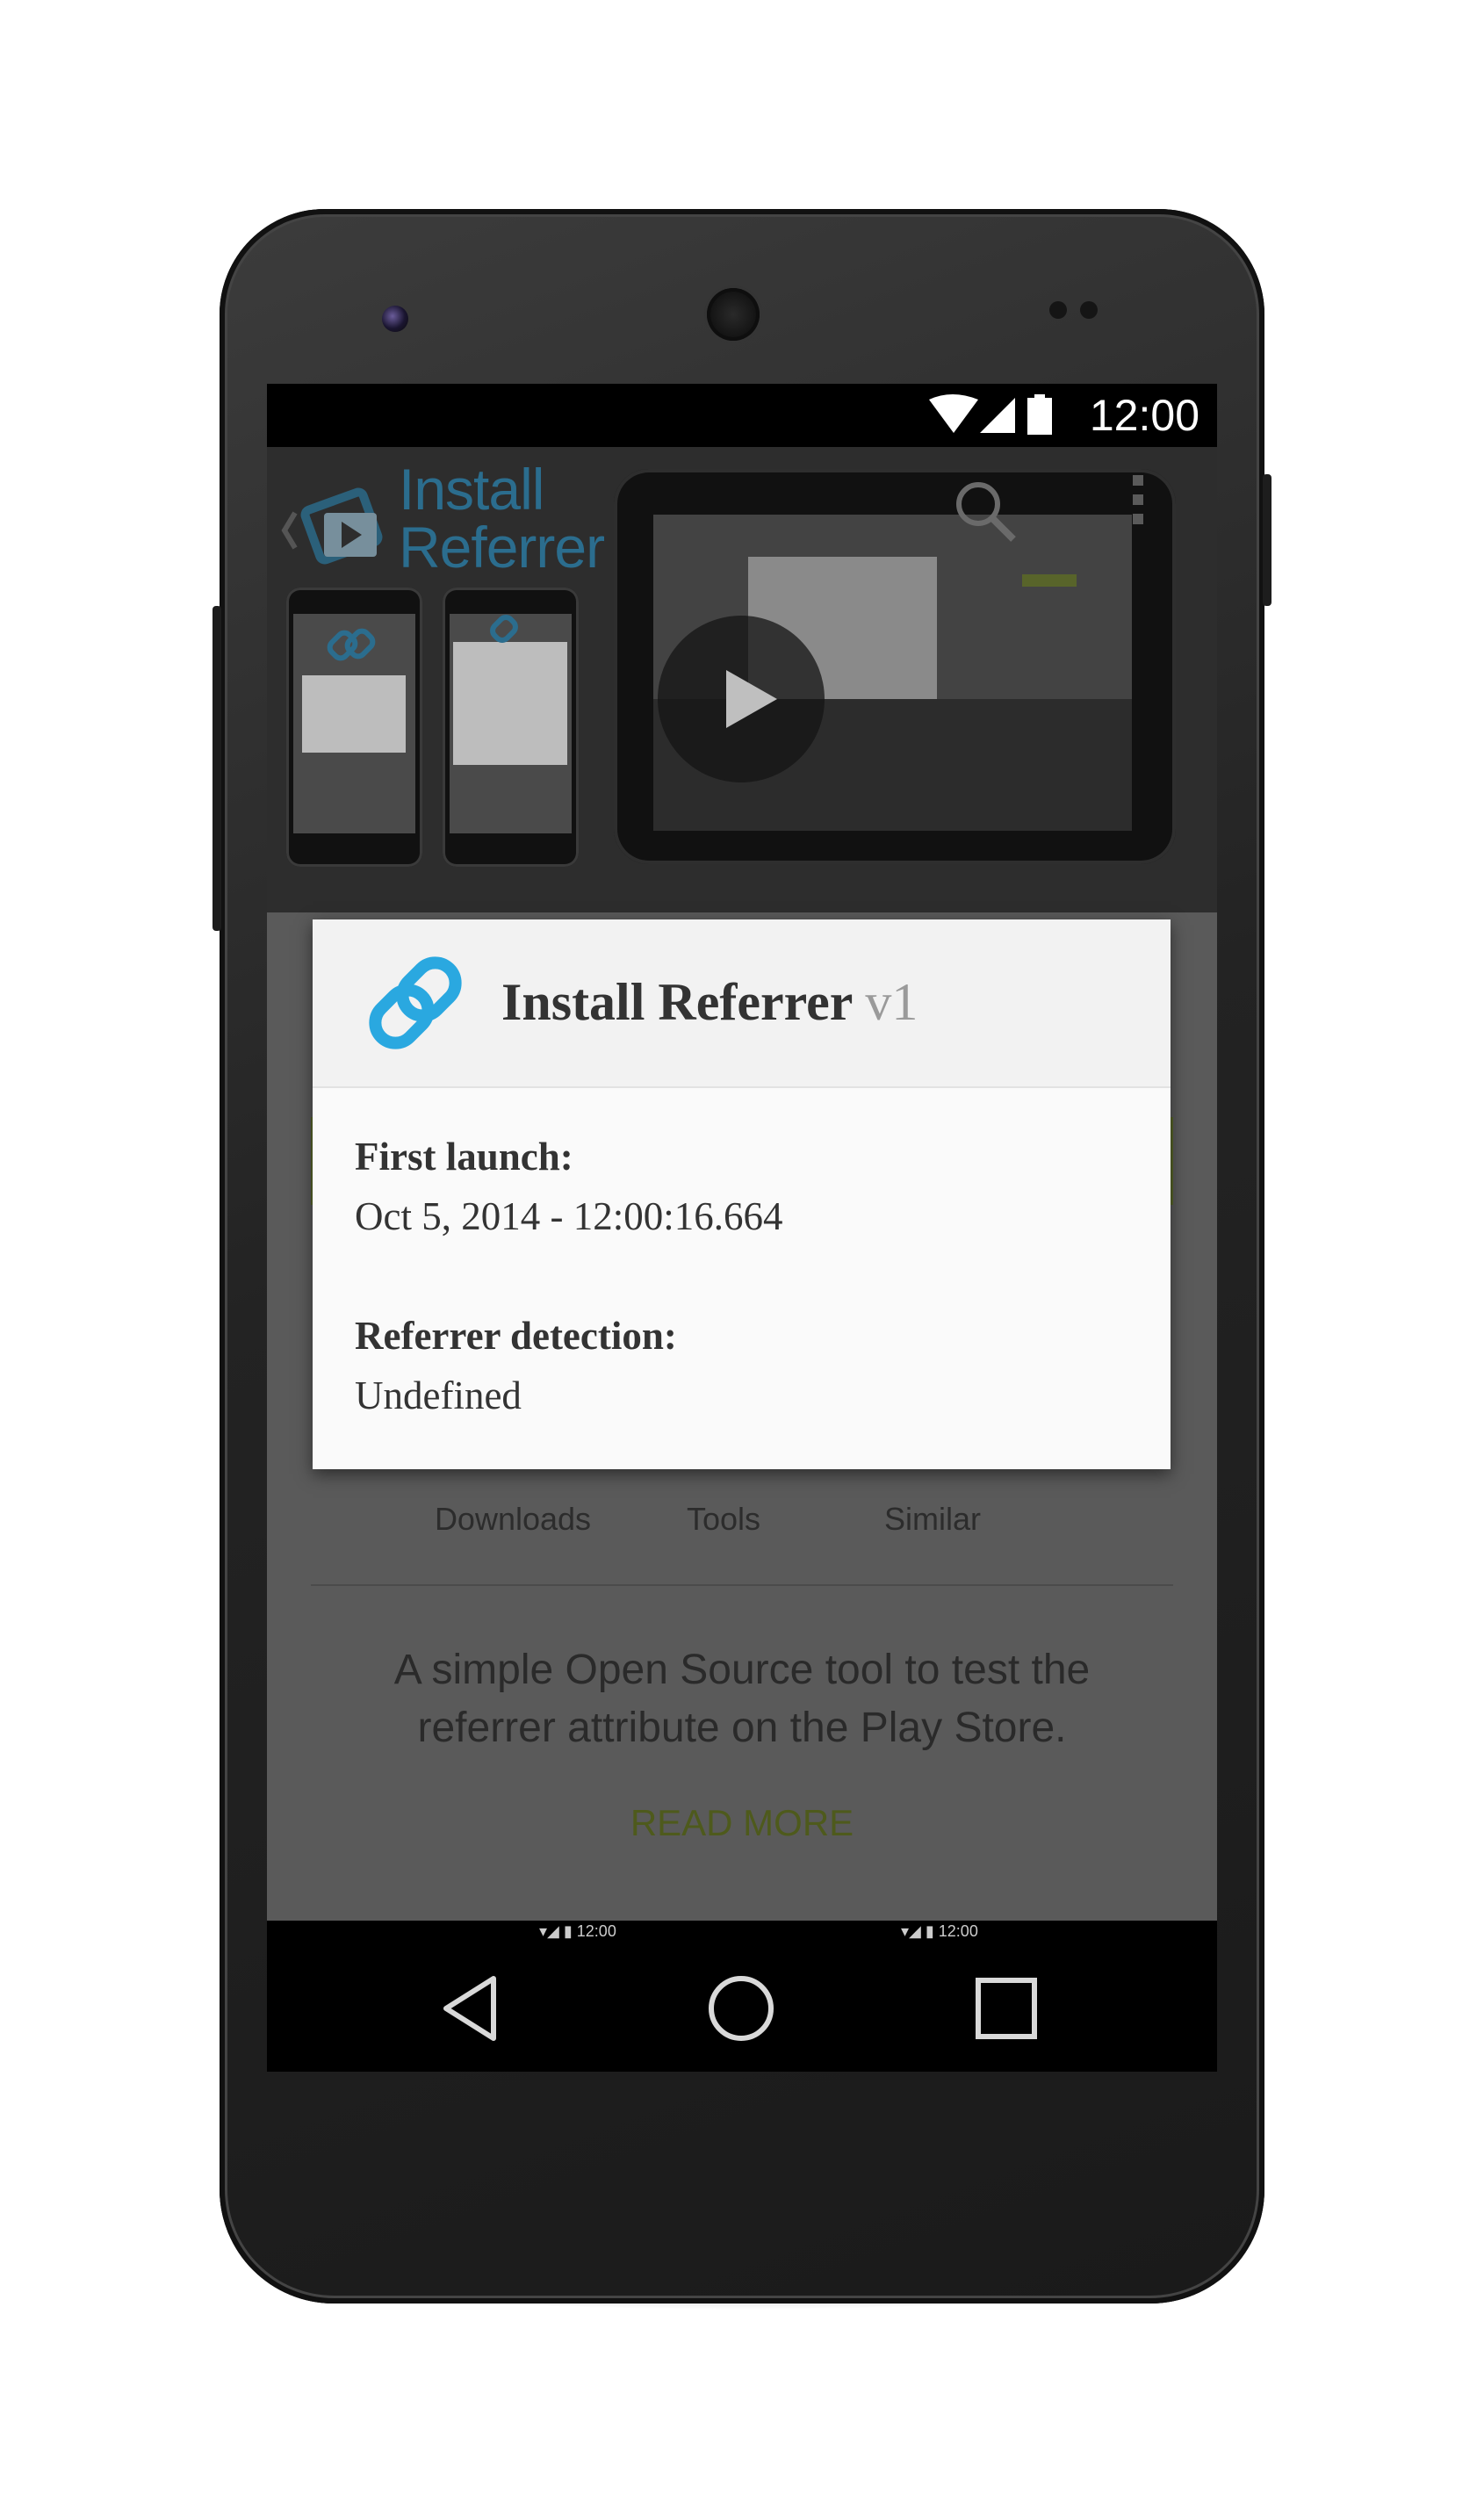 This screenshot has height=2509, width=1484. I want to click on category-tools: Tools, so click(723, 1519).